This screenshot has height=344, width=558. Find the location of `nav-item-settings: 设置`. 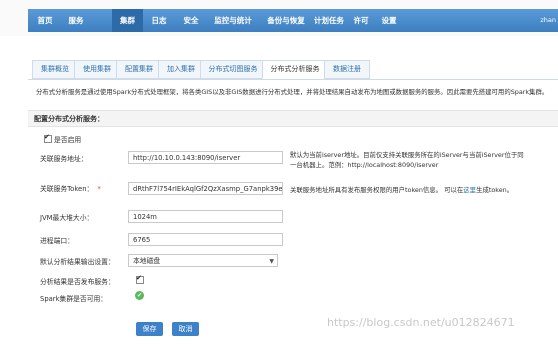

nav-item-settings: 设置 is located at coordinates (389, 20).